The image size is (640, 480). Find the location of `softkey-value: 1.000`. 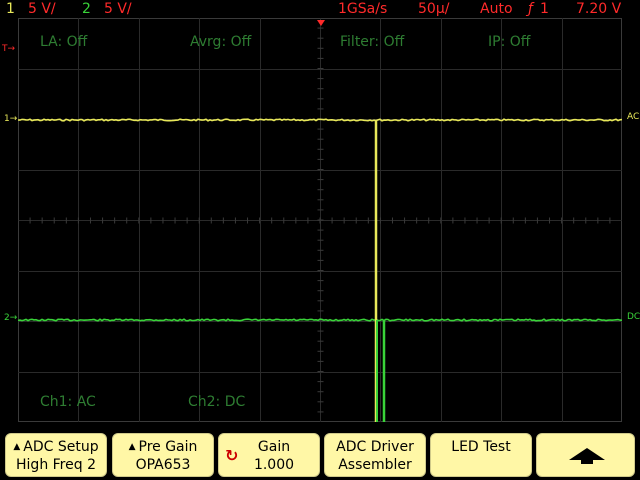

softkey-value: 1.000 is located at coordinates (274, 465).